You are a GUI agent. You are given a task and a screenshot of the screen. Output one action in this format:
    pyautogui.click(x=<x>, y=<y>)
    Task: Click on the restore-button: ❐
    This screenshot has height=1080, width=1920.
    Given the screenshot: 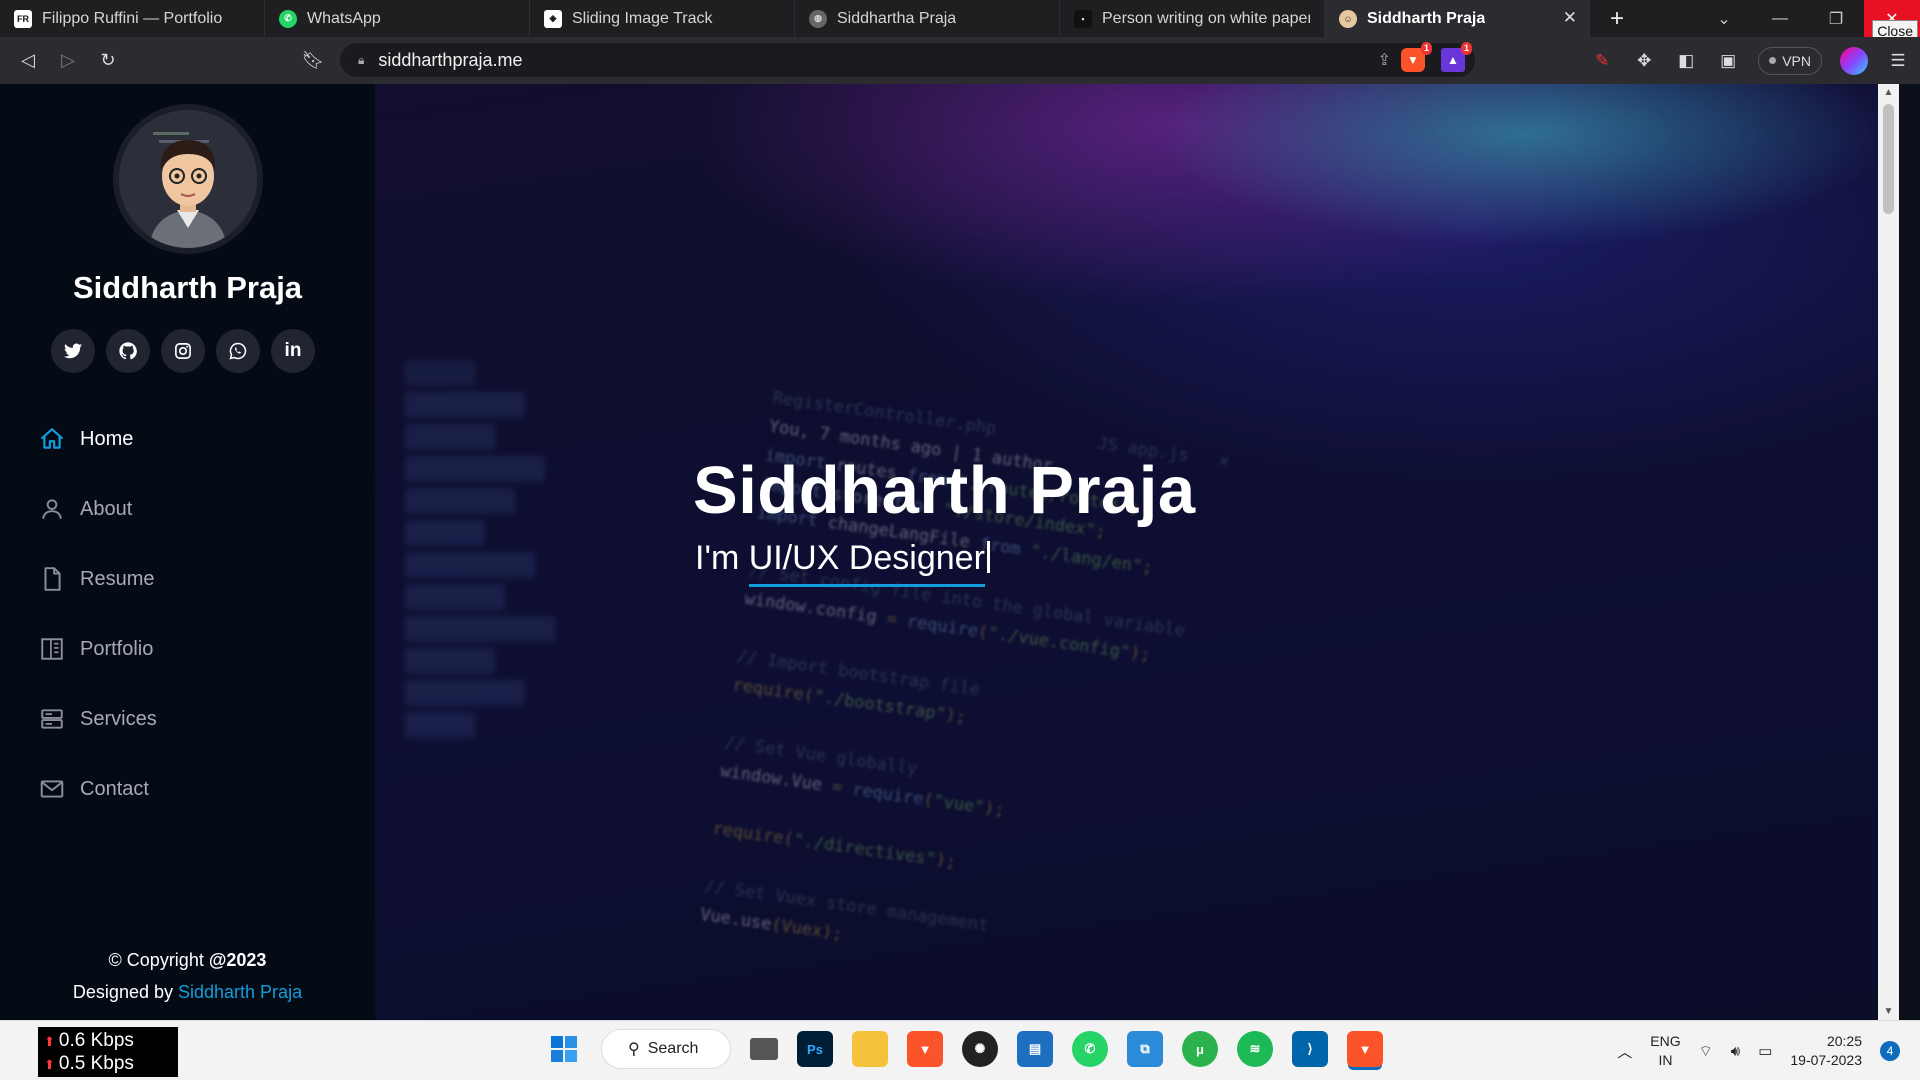 What is the action you would take?
    pyautogui.click(x=1836, y=18)
    